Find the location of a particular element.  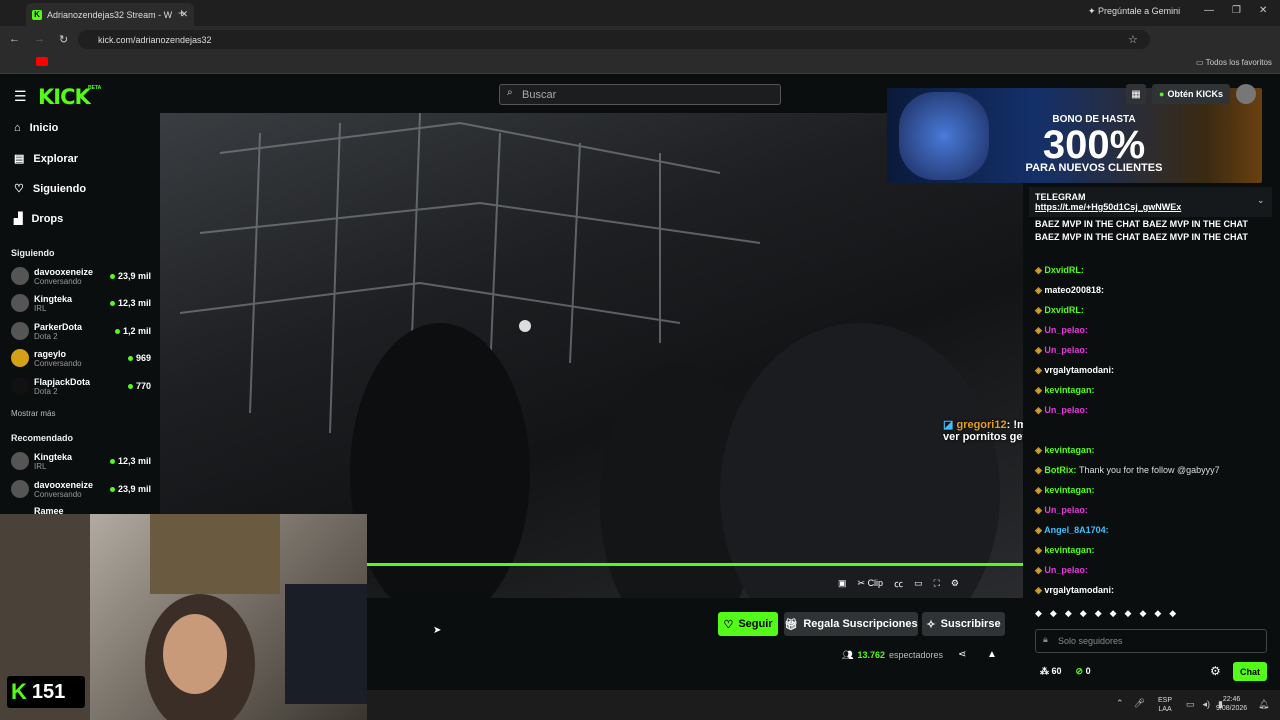

chat-username: BotRix: is located at coordinates (1060, 470).